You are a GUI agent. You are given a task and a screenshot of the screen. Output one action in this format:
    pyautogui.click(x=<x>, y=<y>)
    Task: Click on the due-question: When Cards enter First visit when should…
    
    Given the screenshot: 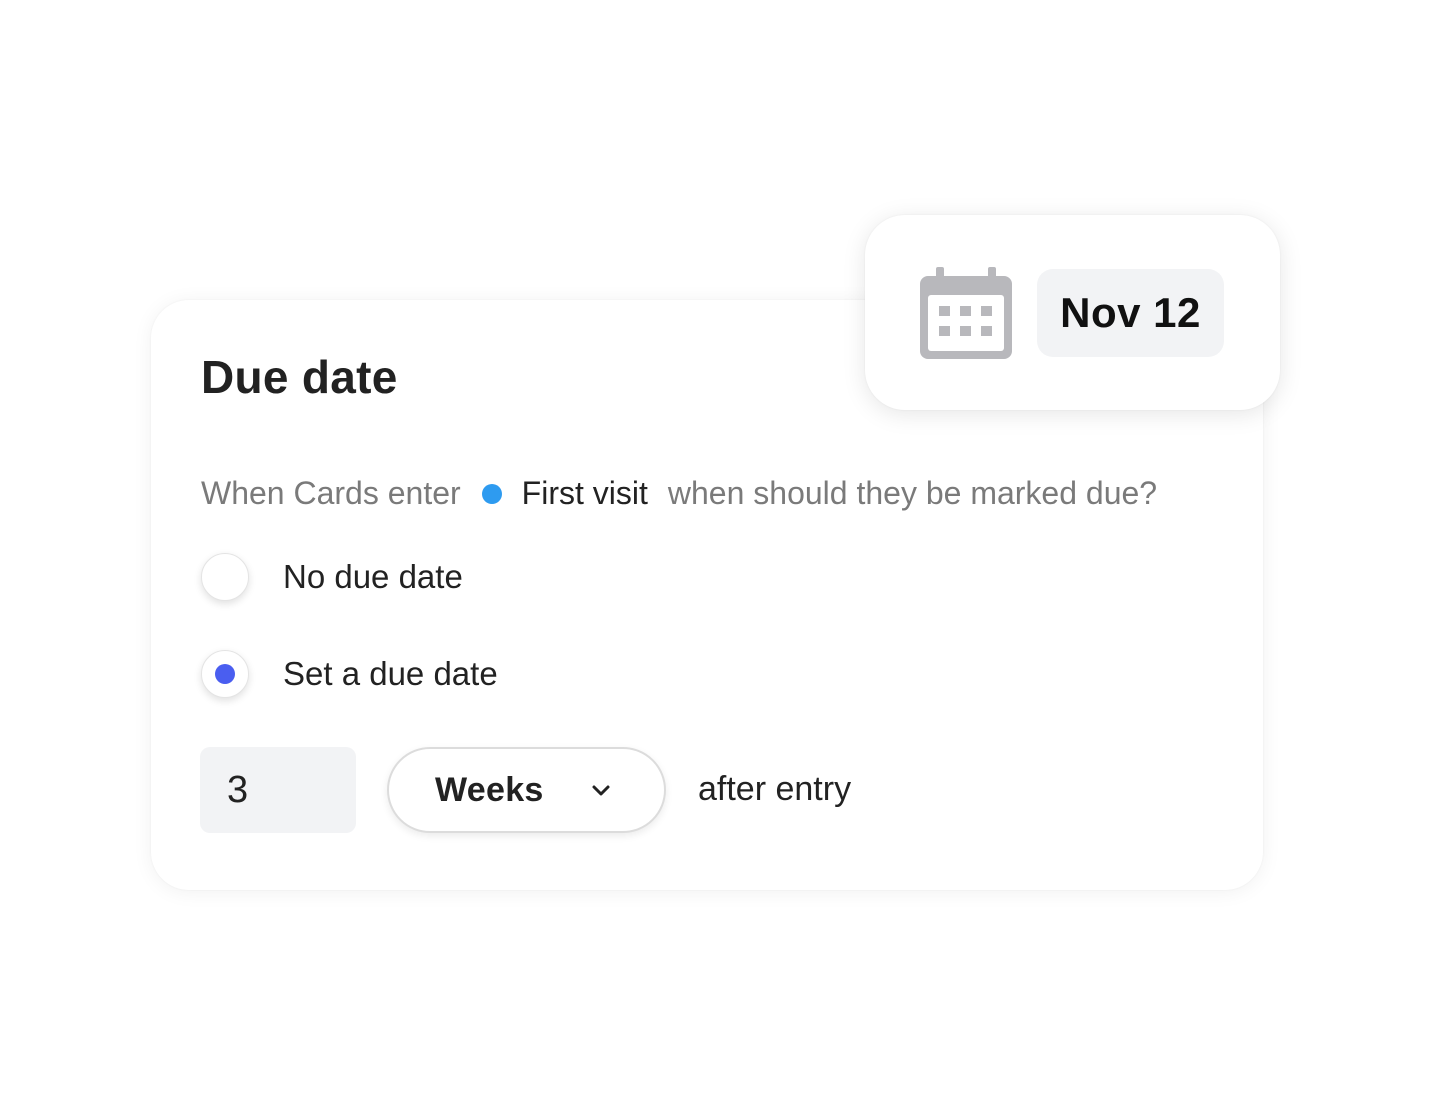 What is the action you would take?
    pyautogui.click(x=679, y=493)
    